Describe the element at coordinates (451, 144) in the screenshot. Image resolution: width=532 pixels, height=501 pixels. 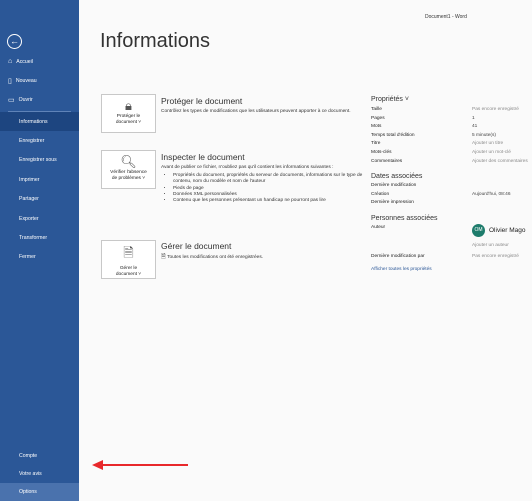
I see `property-row: Titre Ajouter un titre` at that location.